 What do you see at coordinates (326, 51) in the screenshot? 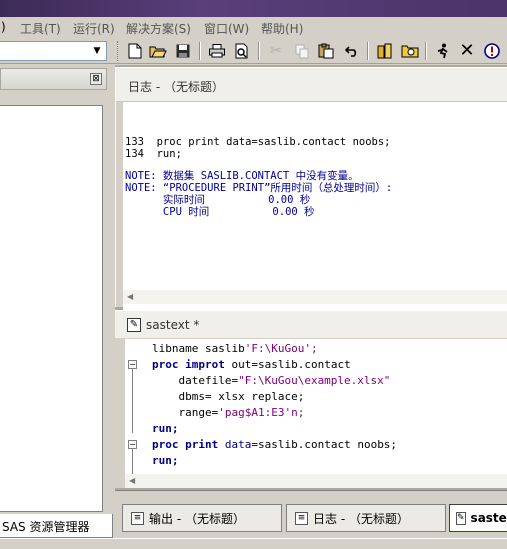
I see `paste-icon` at bounding box center [326, 51].